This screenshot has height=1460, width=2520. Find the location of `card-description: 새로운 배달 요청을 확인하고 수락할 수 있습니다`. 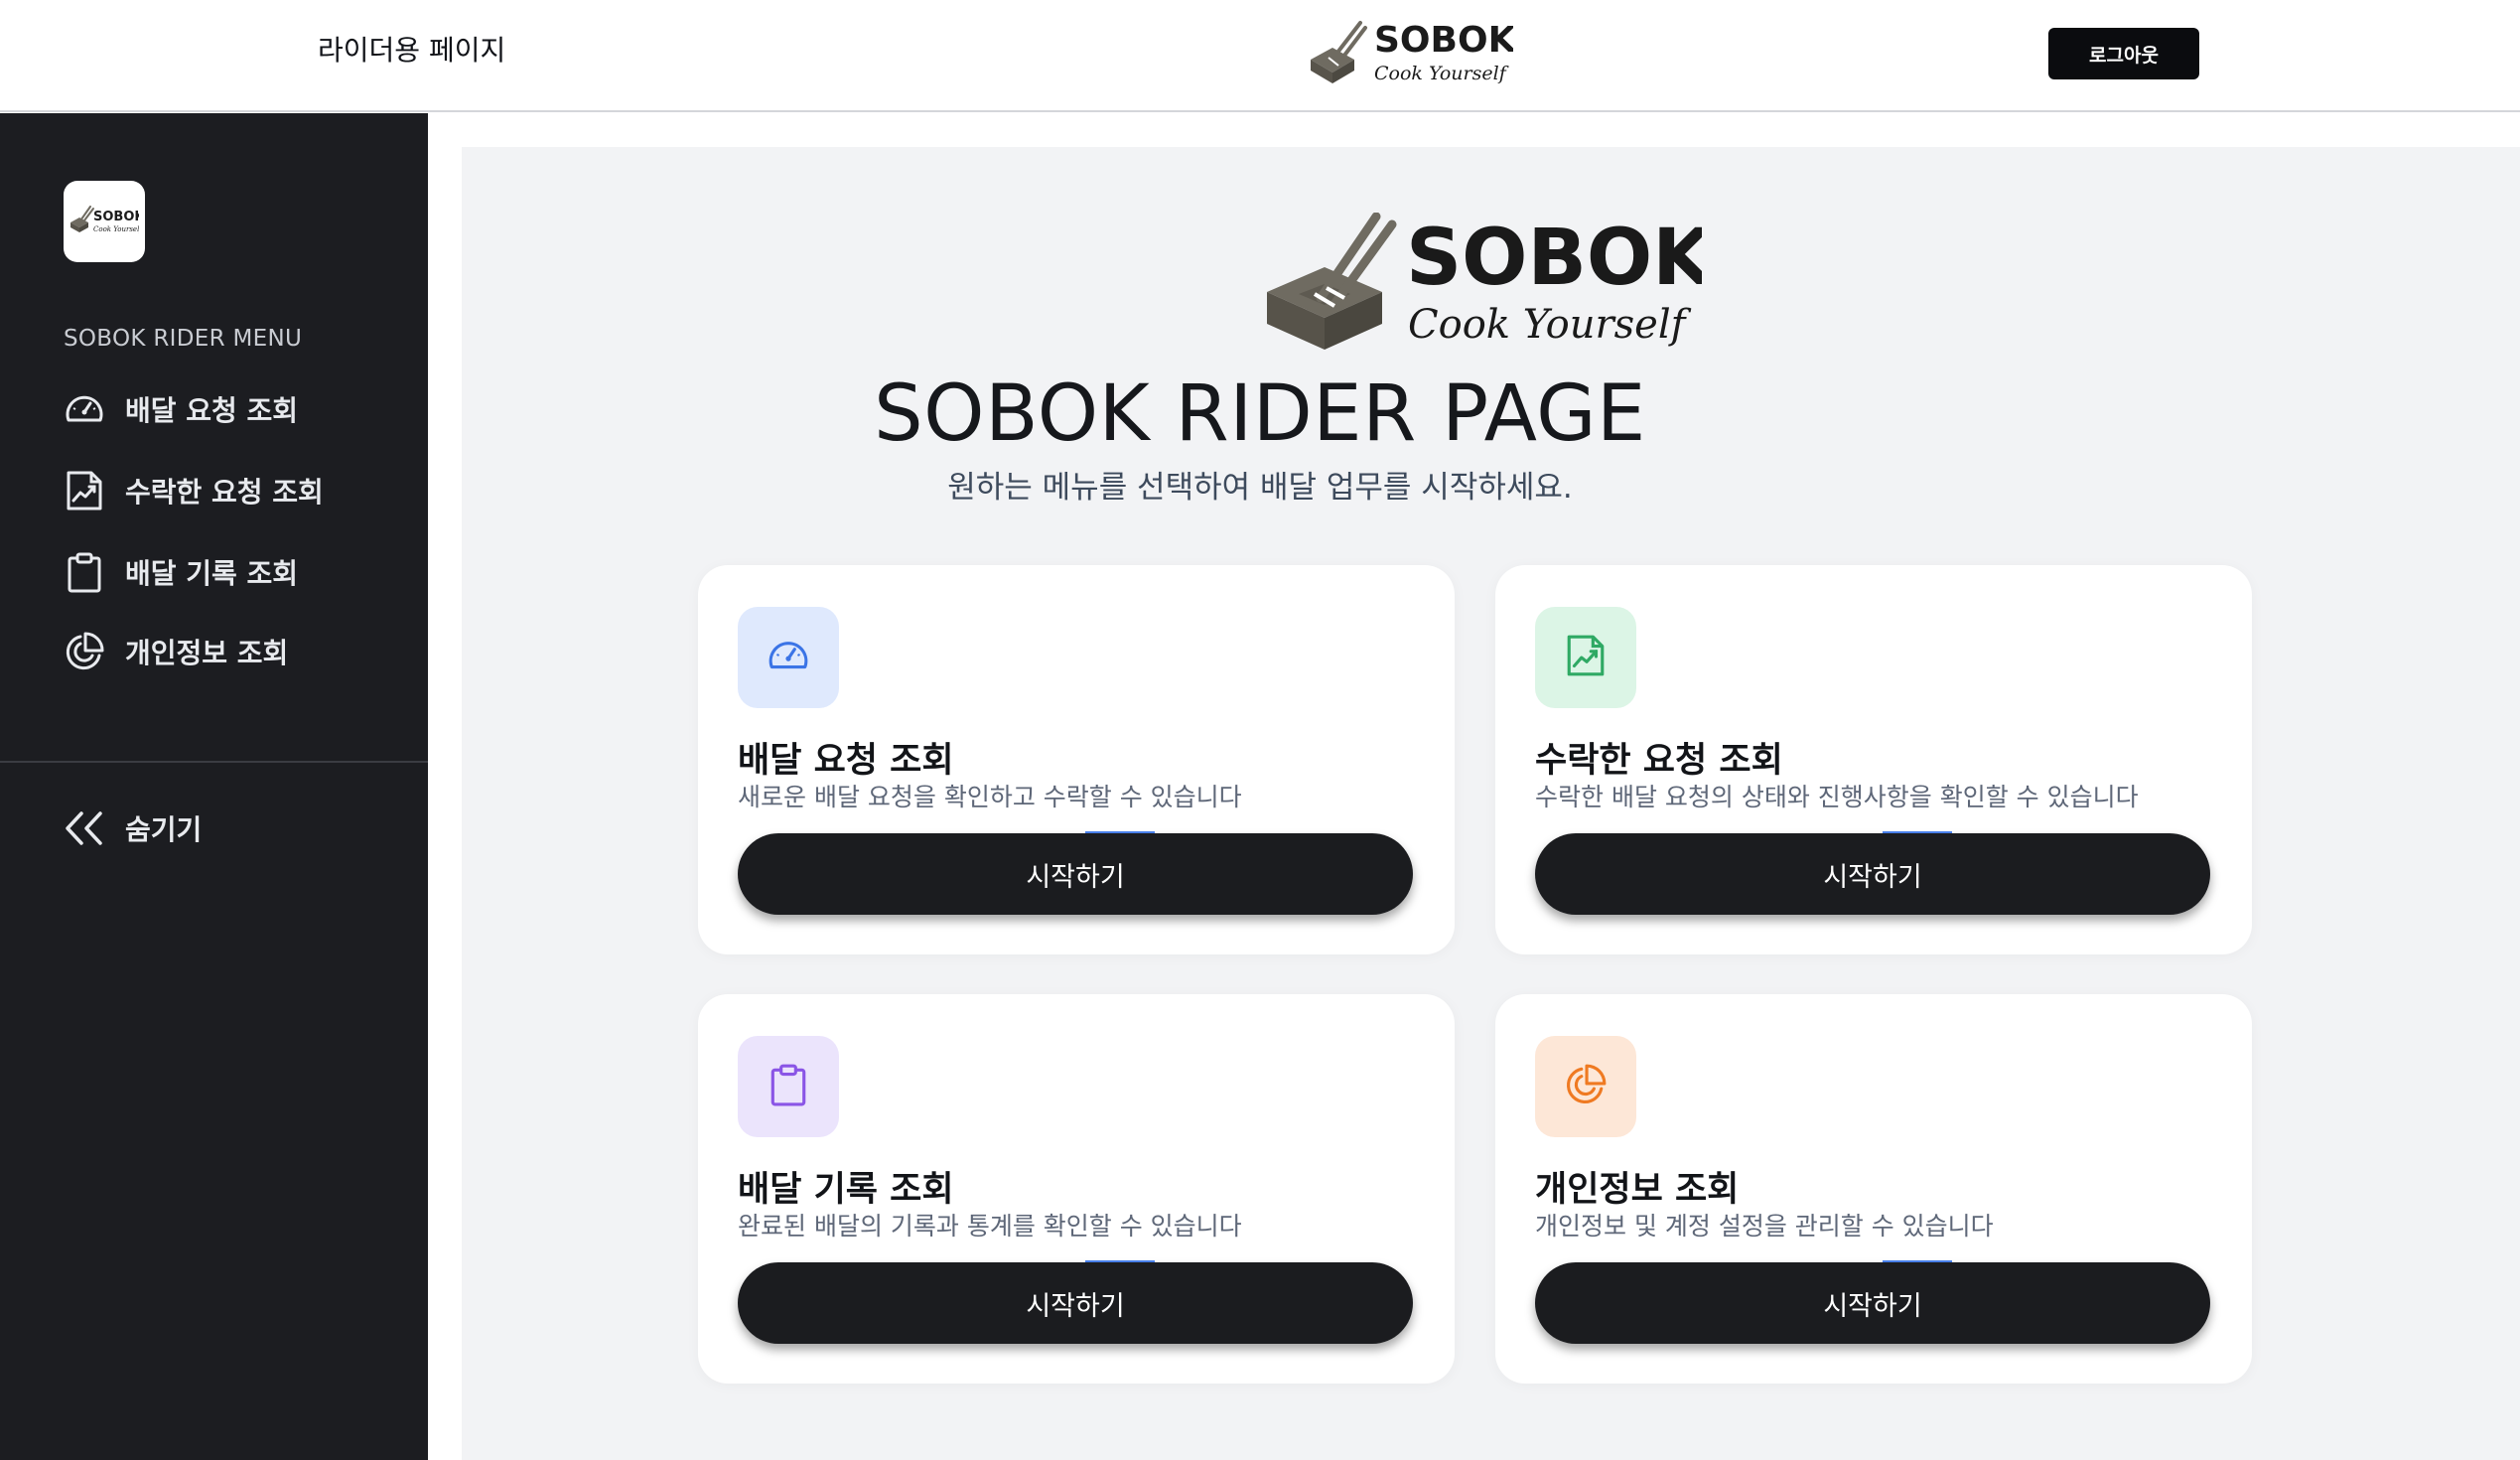

card-description: 새로운 배달 요청을 확인하고 수락할 수 있습니다 is located at coordinates (990, 797).